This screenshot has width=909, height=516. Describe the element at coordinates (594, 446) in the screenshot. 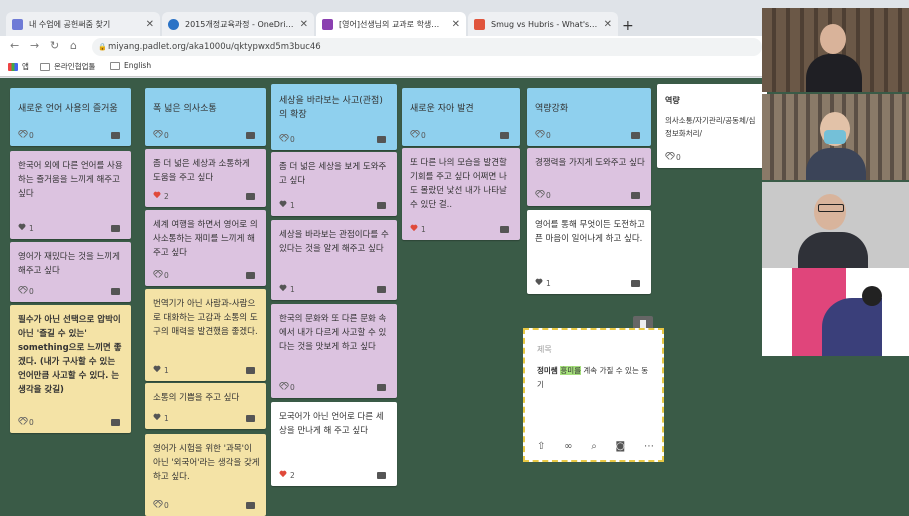

I see `search-image-icon: ⌕` at that location.